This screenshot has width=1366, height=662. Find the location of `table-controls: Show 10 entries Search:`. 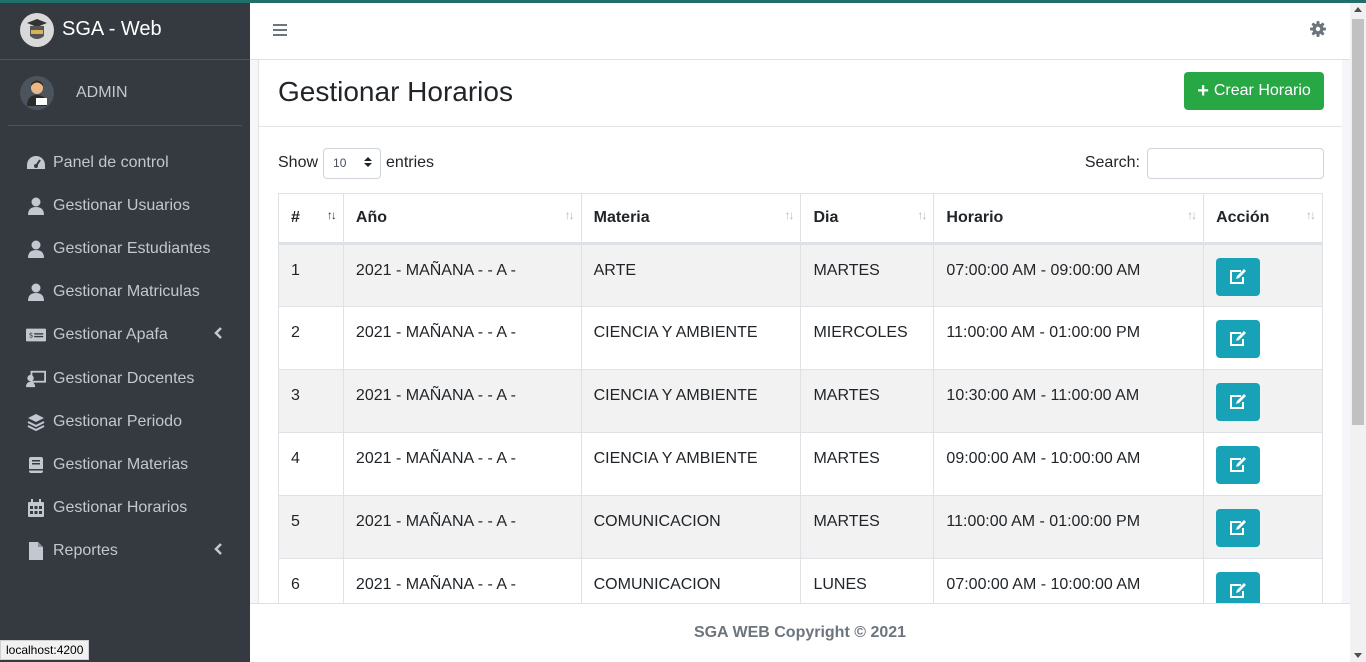

table-controls: Show 10 entries Search: is located at coordinates (801, 163).